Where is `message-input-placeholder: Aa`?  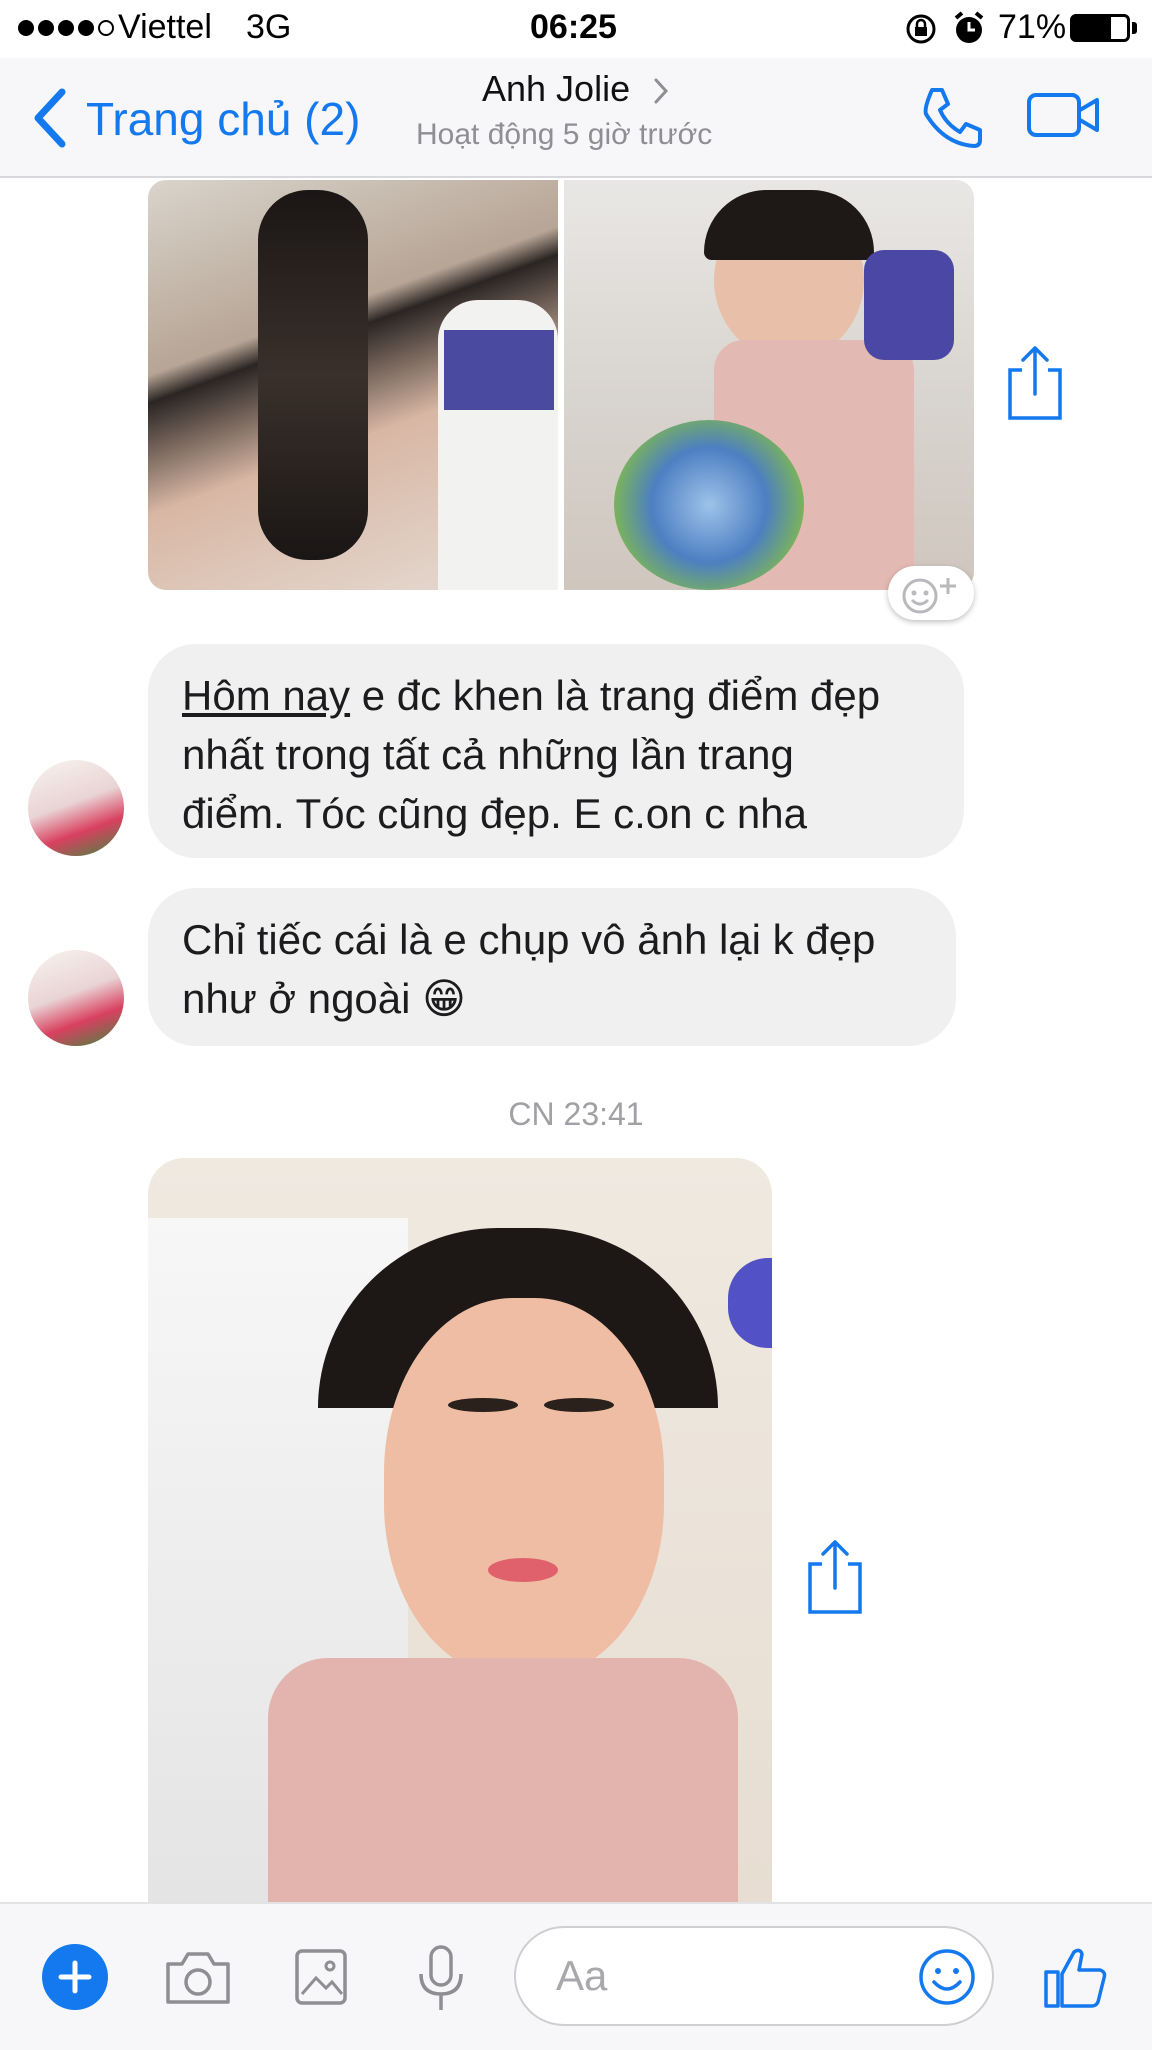 message-input-placeholder: Aa is located at coordinates (582, 1975).